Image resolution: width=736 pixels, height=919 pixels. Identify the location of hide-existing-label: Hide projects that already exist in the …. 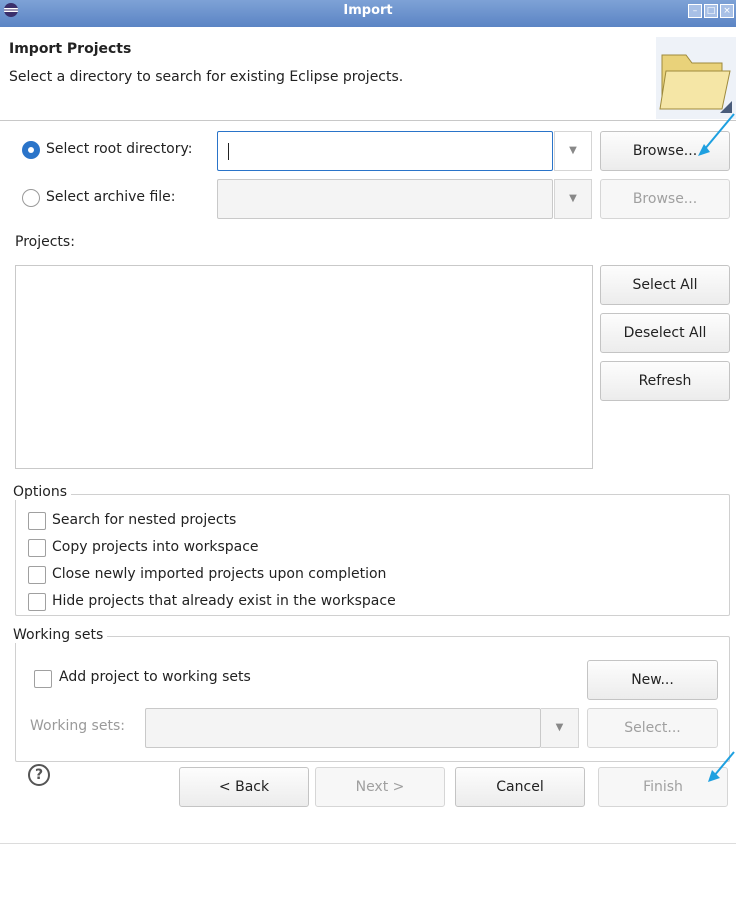
(224, 601).